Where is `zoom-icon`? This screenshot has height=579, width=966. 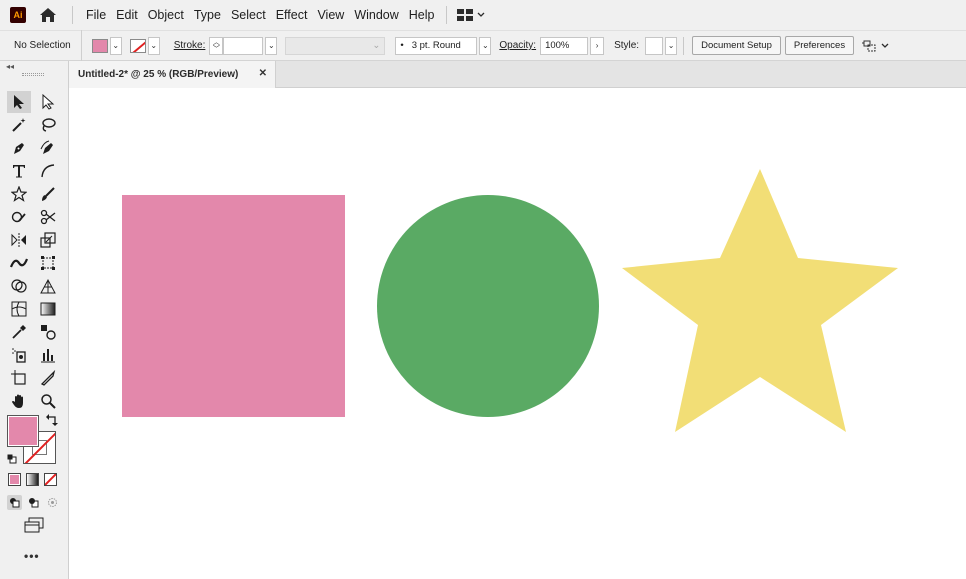
zoom-icon is located at coordinates (48, 401).